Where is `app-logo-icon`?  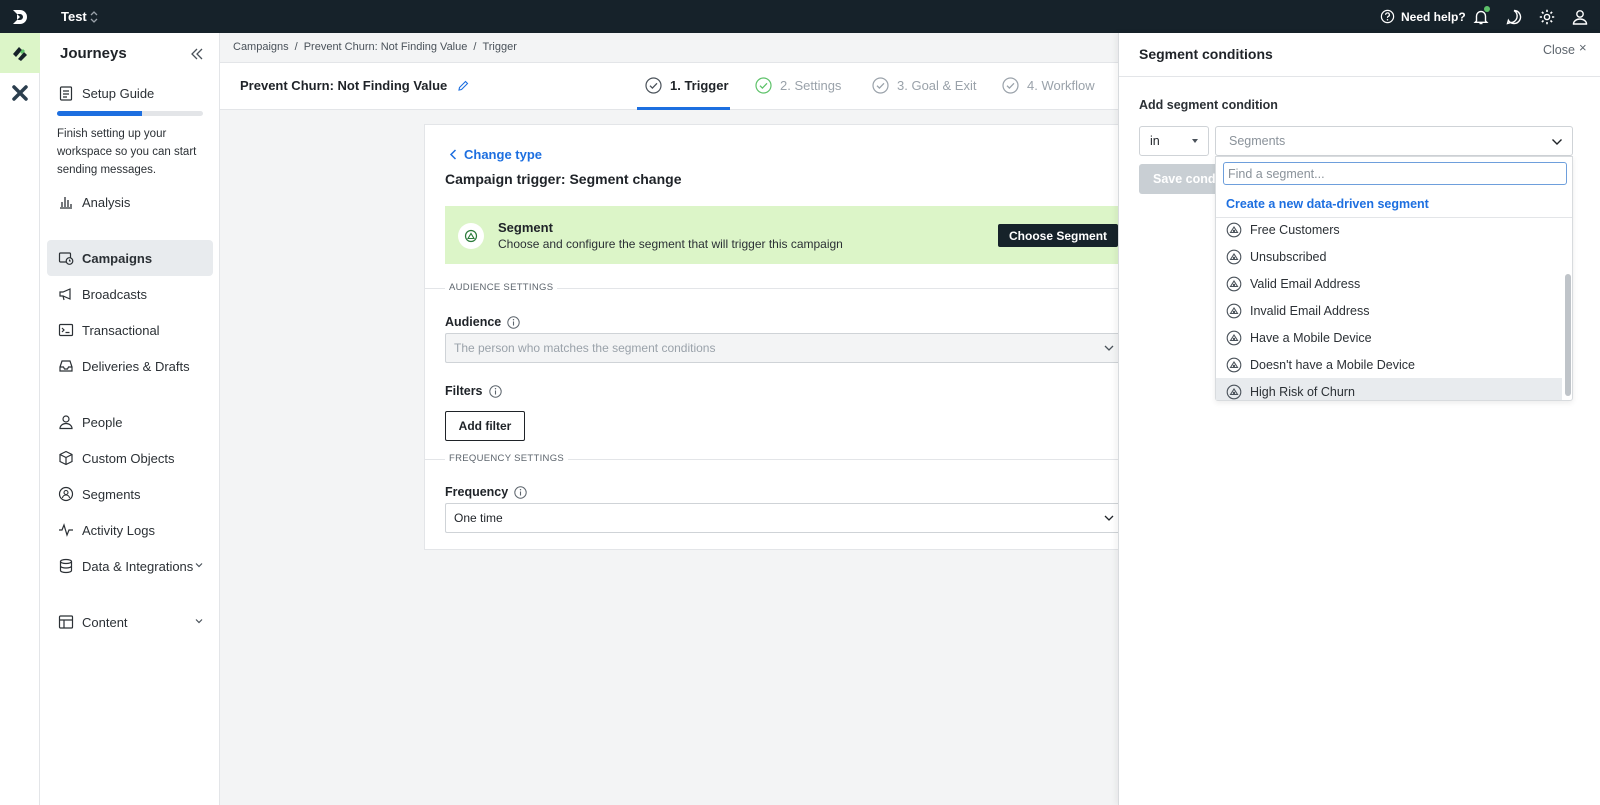 app-logo-icon is located at coordinates (20, 17).